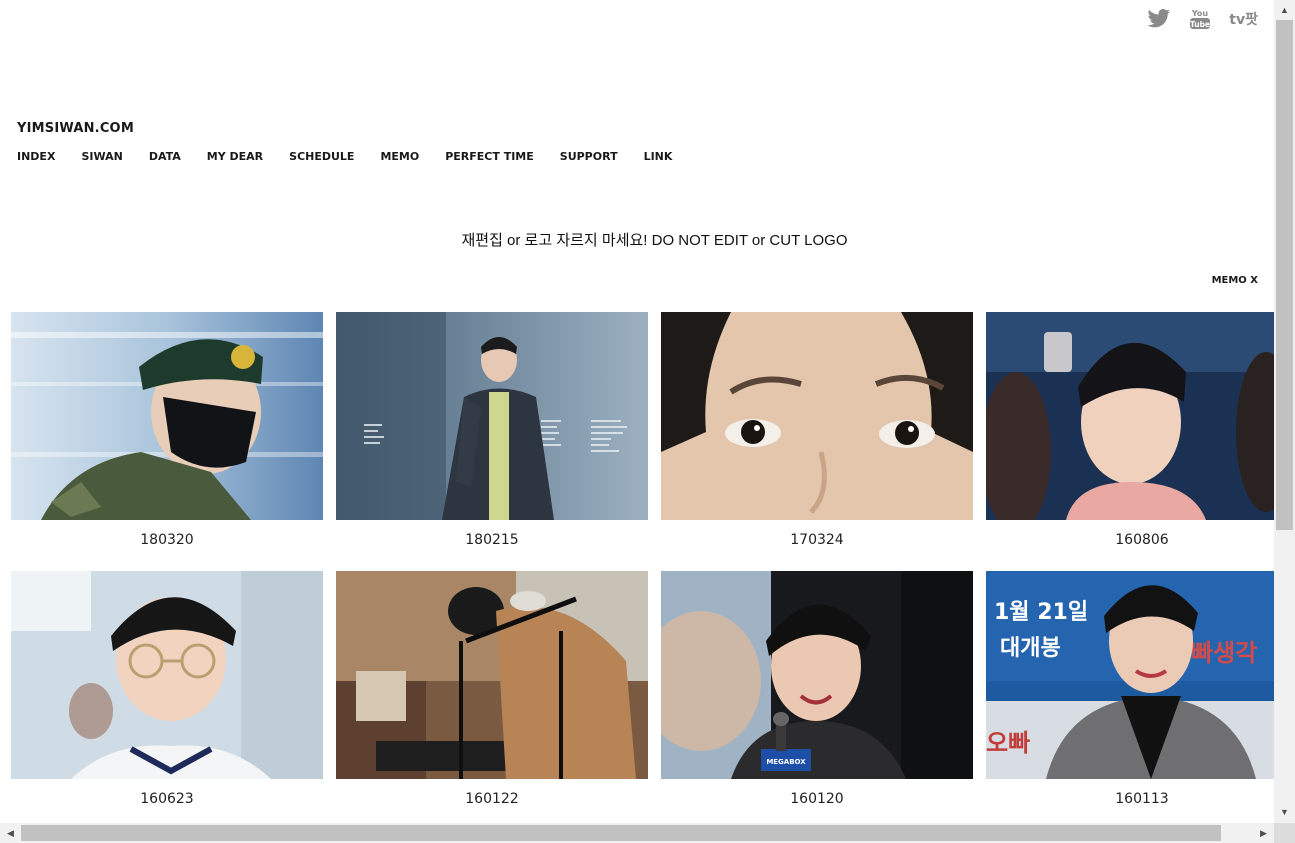  I want to click on scroll-down-icon: ▼, so click(1284, 812).